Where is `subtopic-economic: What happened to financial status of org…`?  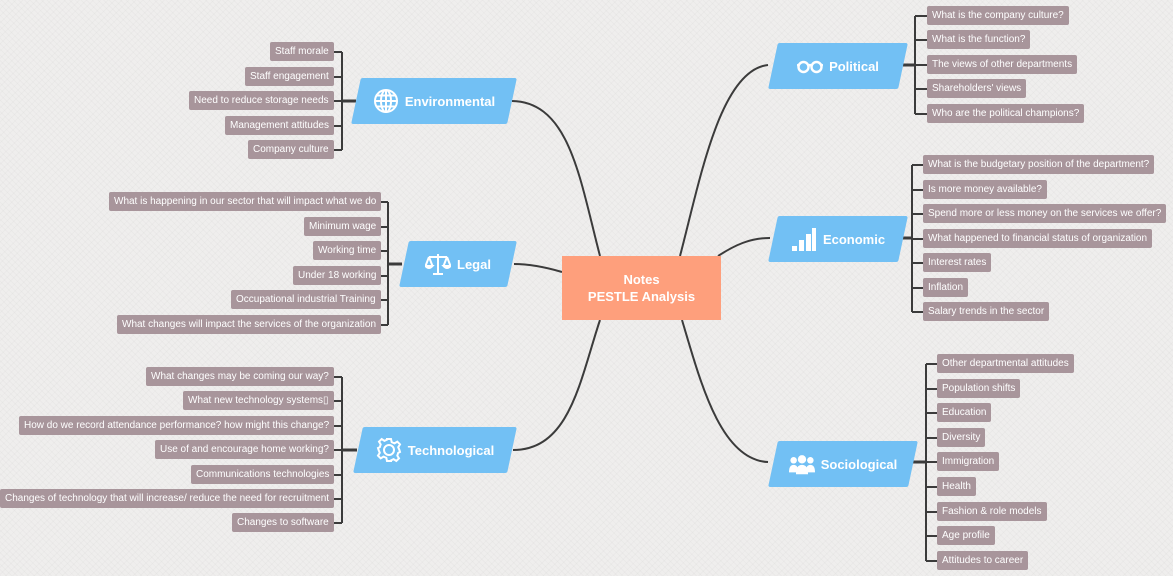 subtopic-economic: What happened to financial status of org… is located at coordinates (1038, 238).